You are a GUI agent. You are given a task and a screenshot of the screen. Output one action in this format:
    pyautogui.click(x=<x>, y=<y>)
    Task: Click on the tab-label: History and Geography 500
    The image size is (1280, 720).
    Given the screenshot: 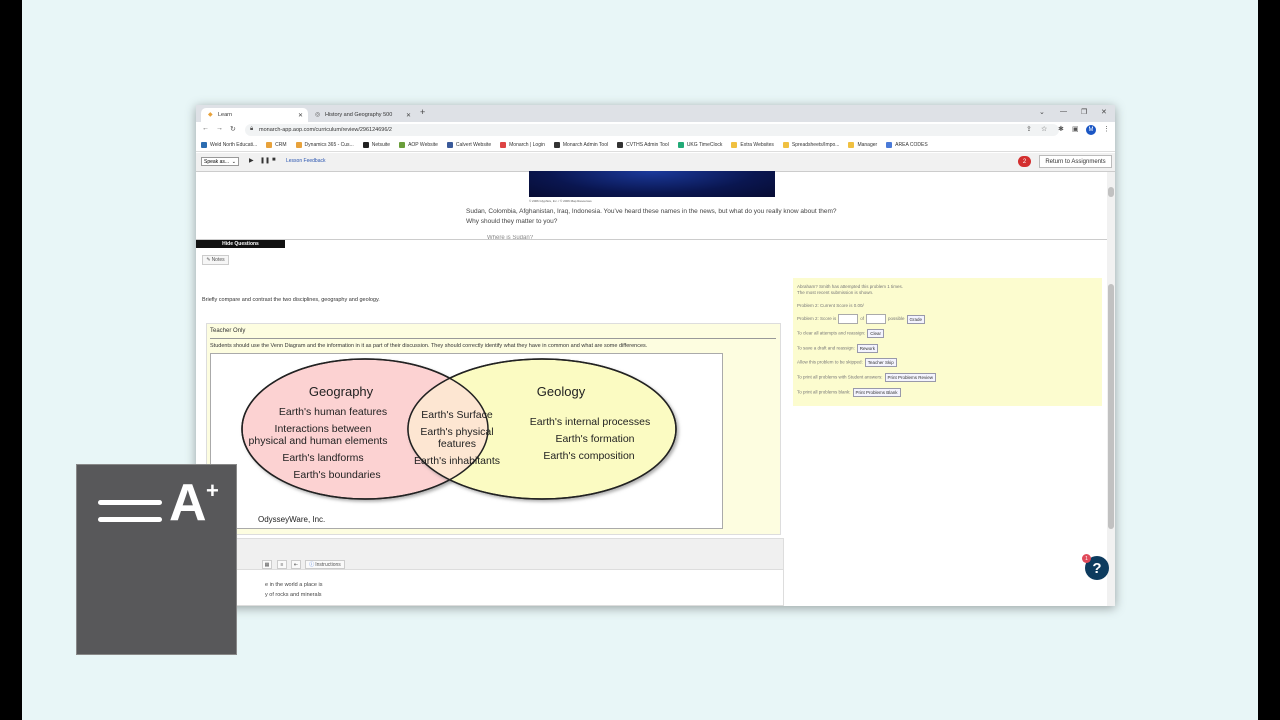 What is the action you would take?
    pyautogui.click(x=359, y=115)
    